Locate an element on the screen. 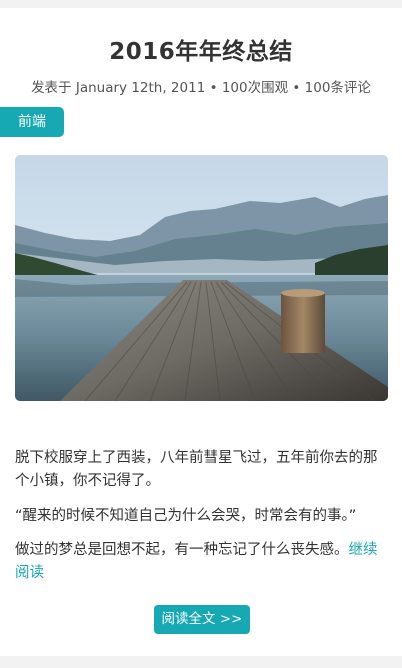  category-tag: 前端 is located at coordinates (32, 122).